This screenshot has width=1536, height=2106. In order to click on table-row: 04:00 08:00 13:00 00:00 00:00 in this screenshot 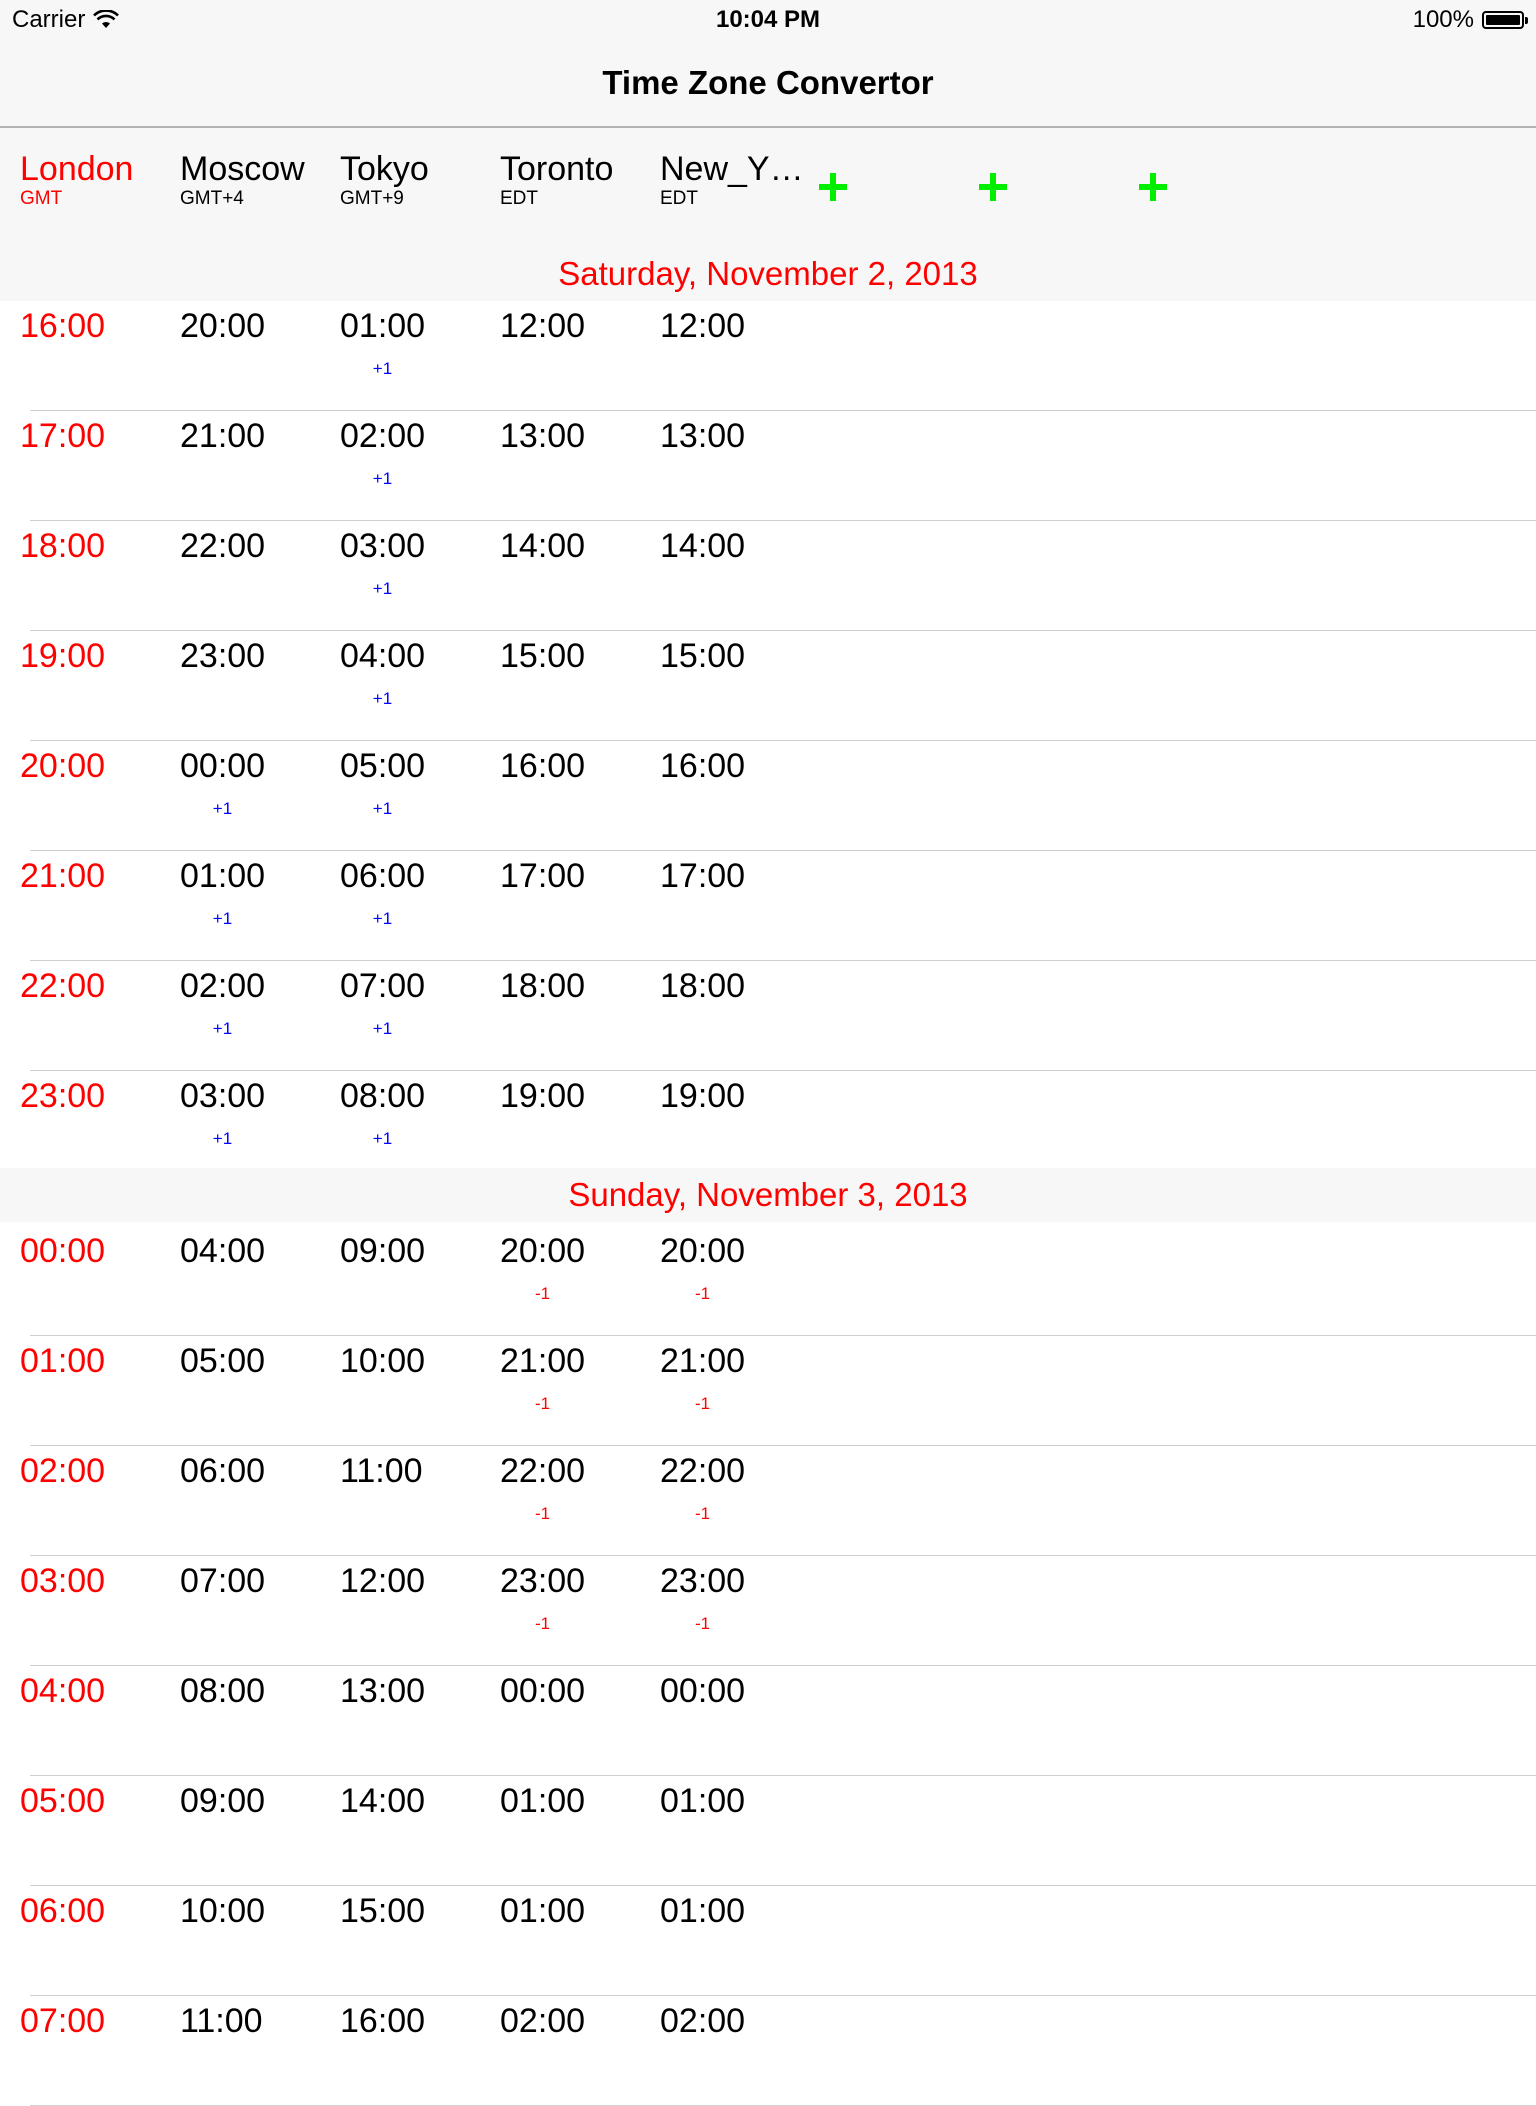, I will do `click(768, 1721)`.